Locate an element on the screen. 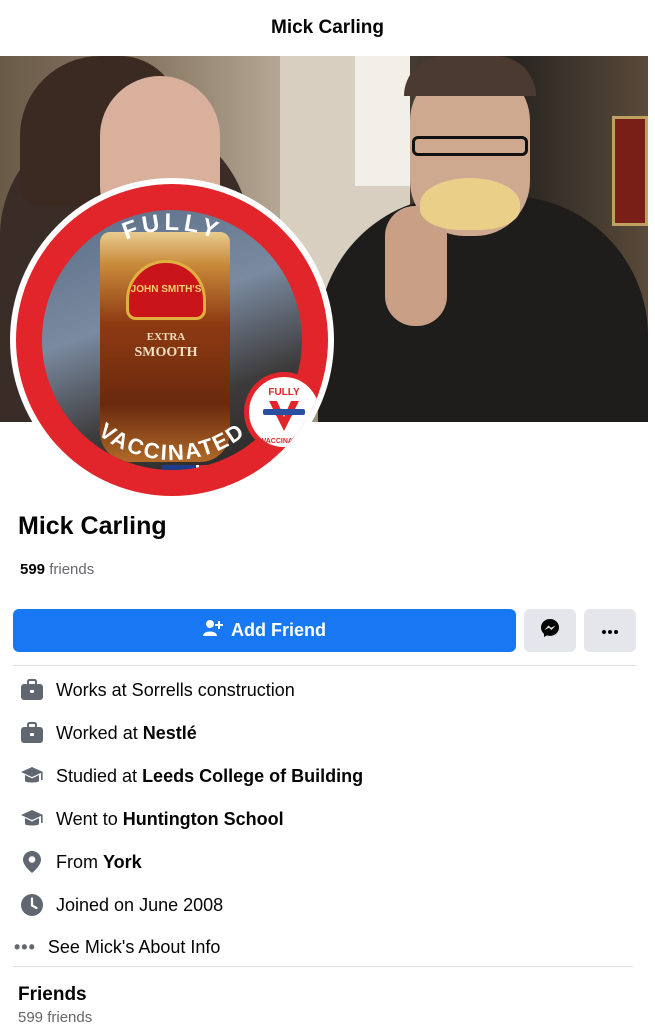  intro-text: Worked at is located at coordinates (99, 732).